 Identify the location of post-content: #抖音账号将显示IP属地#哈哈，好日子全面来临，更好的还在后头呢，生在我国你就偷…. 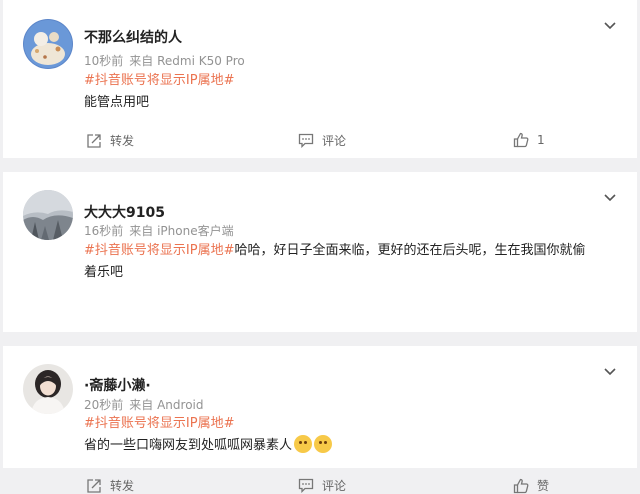
(354, 262).